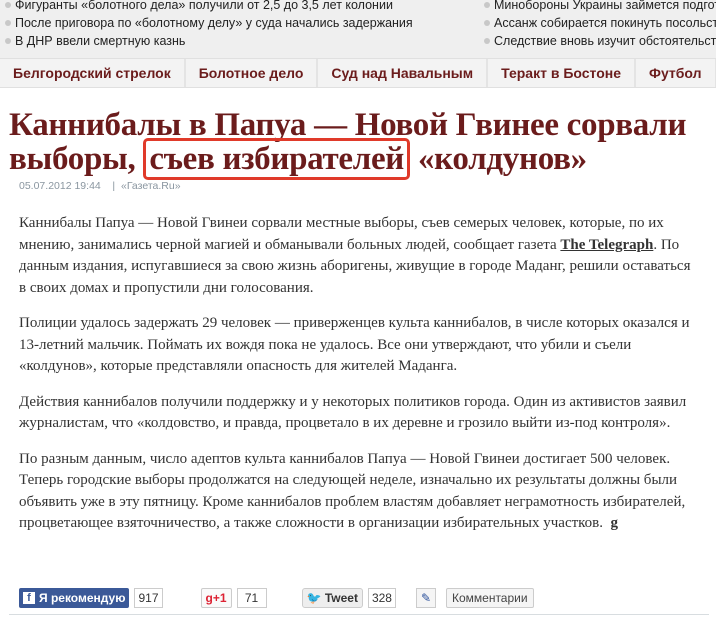 Image resolution: width=716 pixels, height=621 pixels. I want to click on gplus-count: 71, so click(251, 598).